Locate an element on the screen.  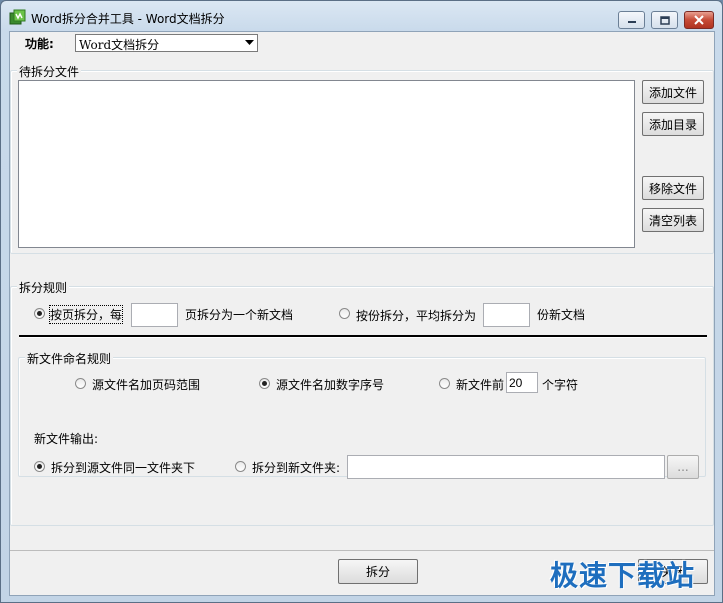
title-bar: Word拆分合并工具 - Word文档拆分 is located at coordinates (361, 16).